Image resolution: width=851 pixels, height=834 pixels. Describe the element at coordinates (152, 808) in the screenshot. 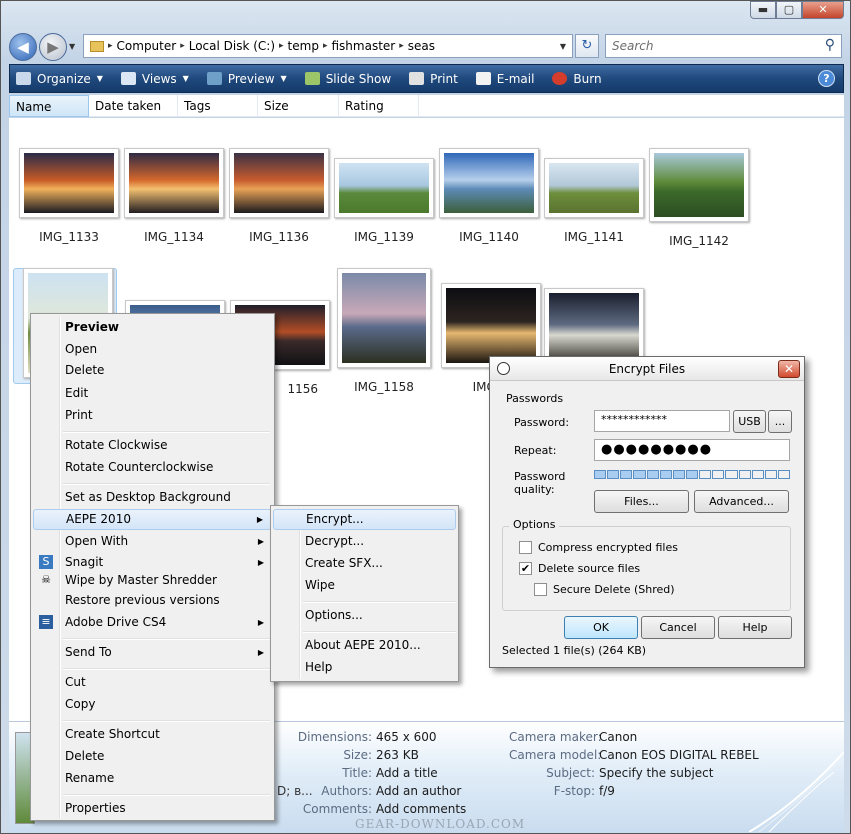

I see `menu-properties: Properties` at that location.